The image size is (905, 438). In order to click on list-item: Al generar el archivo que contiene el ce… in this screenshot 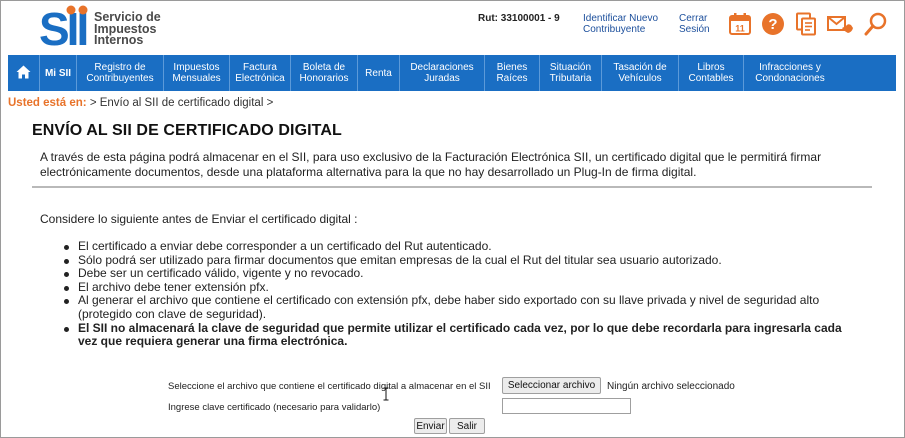, I will do `click(464, 307)`.